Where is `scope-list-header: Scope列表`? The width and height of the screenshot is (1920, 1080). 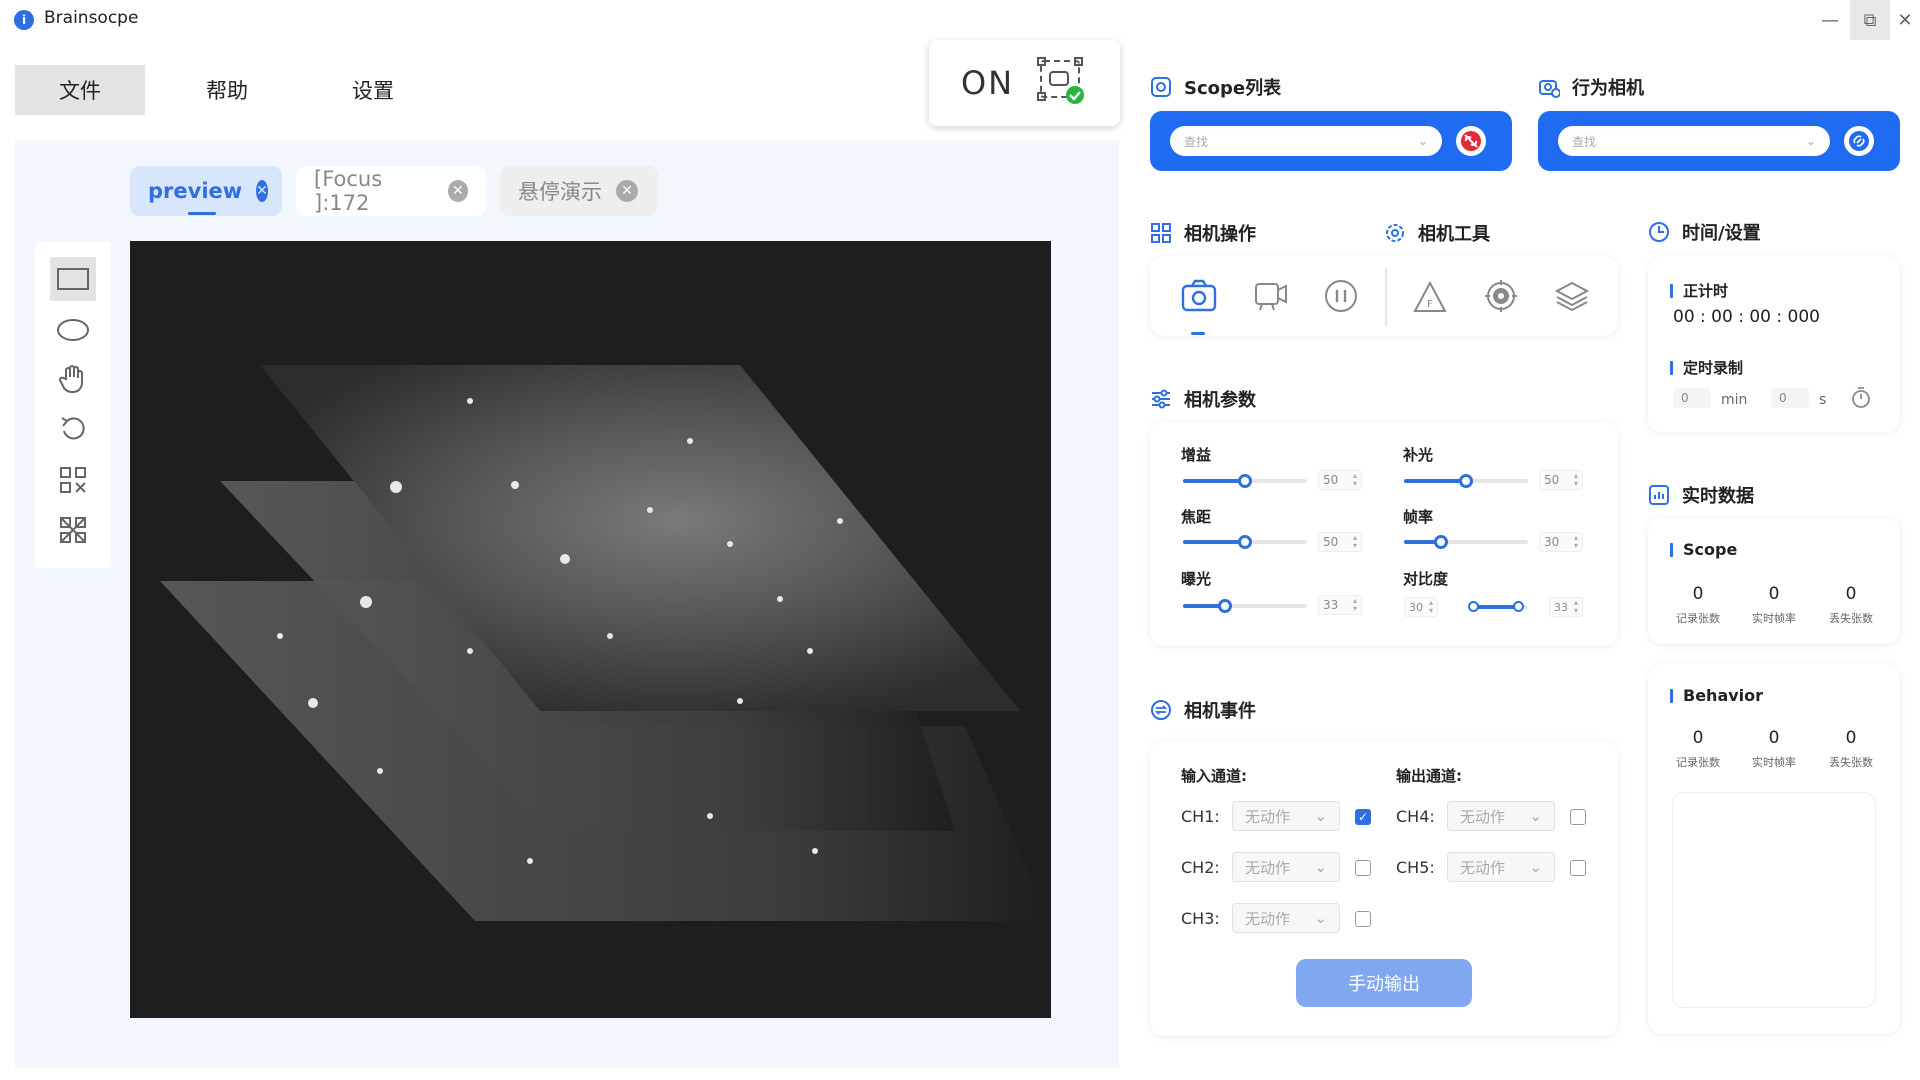
scope-list-header: Scope列表 is located at coordinates (1215, 87).